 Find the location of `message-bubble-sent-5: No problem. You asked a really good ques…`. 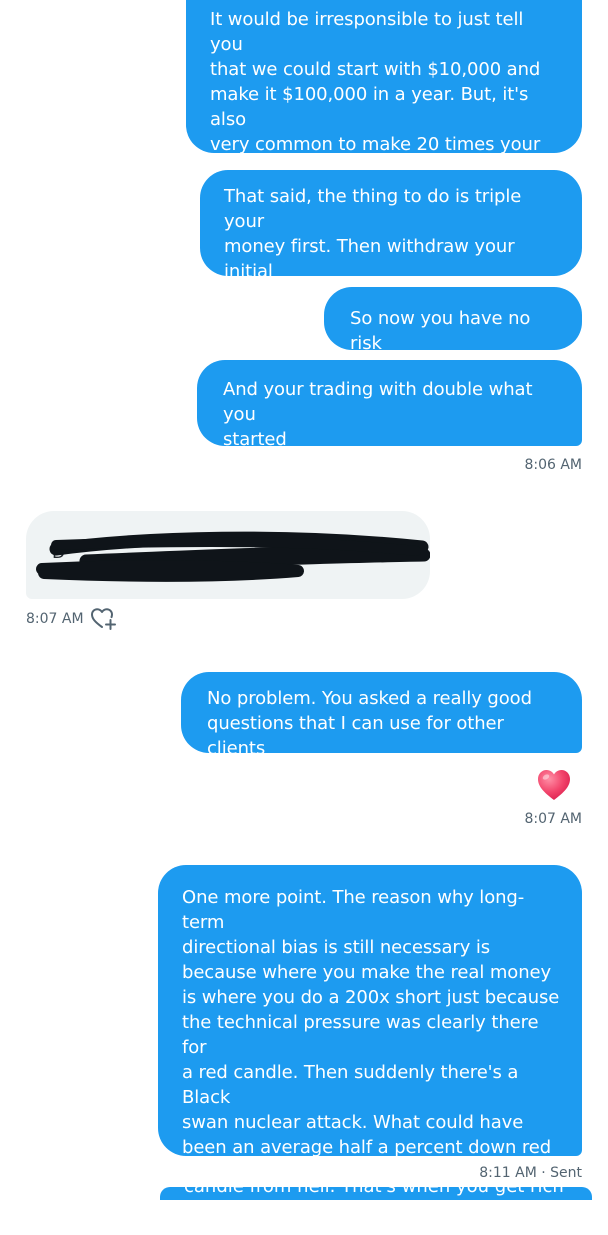

message-bubble-sent-5: No problem. You asked a really good ques… is located at coordinates (381, 715).